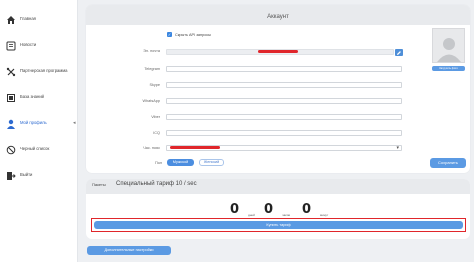 This screenshot has height=262, width=474. I want to click on buy-tariff-button: Купить тариф, so click(278, 225).